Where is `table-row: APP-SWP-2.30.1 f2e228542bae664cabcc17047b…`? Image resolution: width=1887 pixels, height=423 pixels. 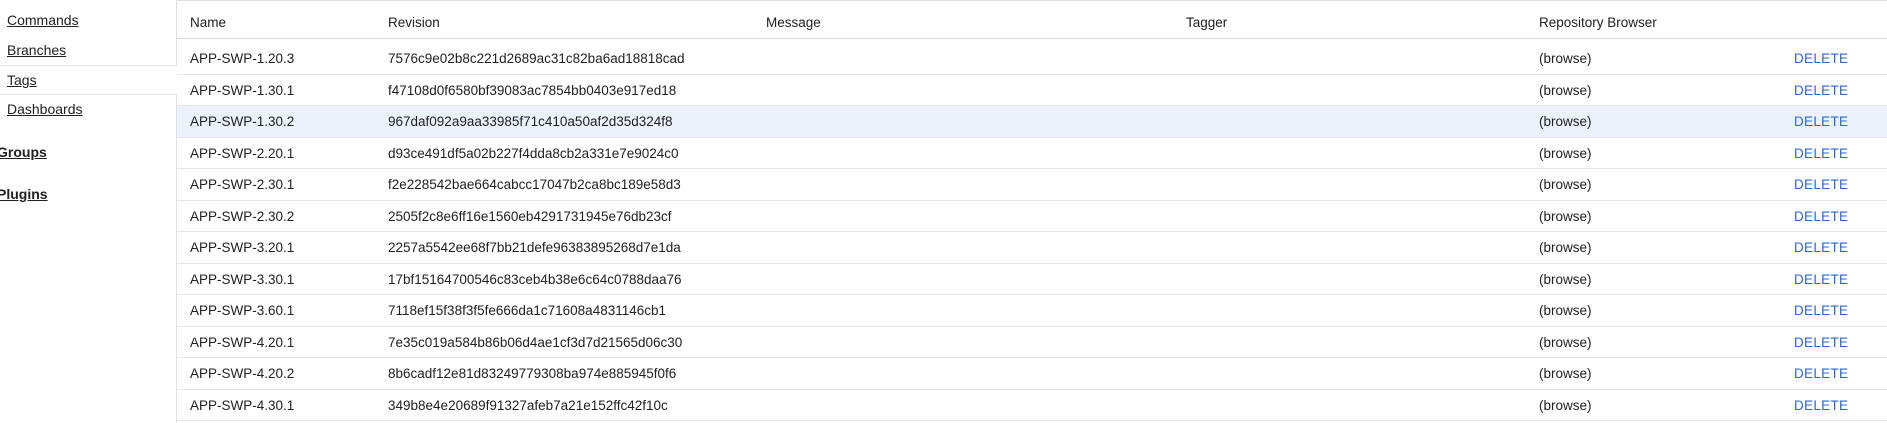
table-row: APP-SWP-2.30.1 f2e228542bae664cabcc17047b… is located at coordinates (1032, 185).